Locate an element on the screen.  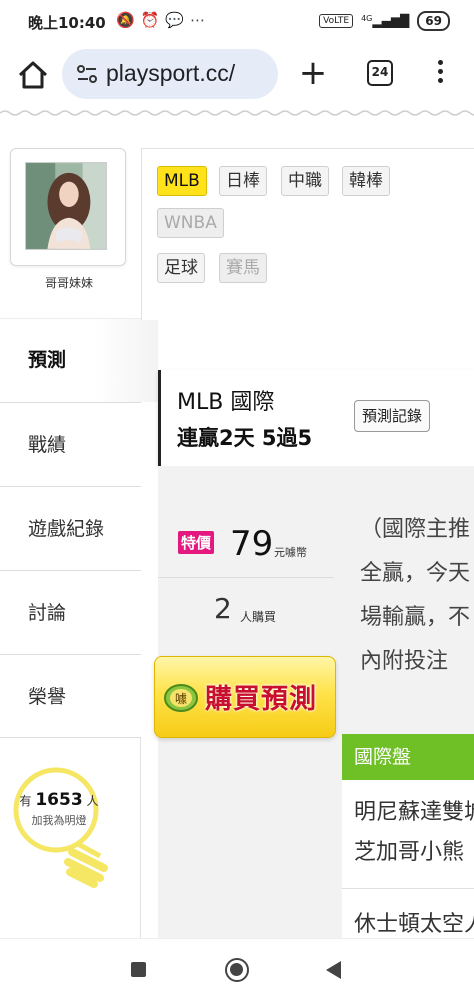
buy-prediction-button: 噱 購買預測 is located at coordinates (245, 697).